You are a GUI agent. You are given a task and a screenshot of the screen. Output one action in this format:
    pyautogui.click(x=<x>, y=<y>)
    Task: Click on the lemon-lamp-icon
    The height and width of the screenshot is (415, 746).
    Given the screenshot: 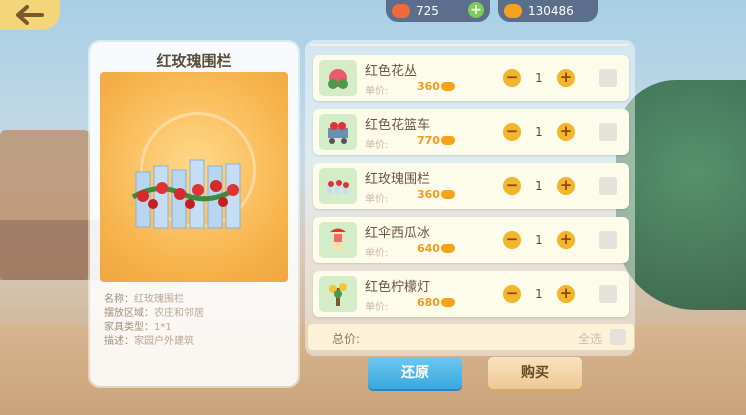 What is the action you would take?
    pyautogui.click(x=338, y=294)
    